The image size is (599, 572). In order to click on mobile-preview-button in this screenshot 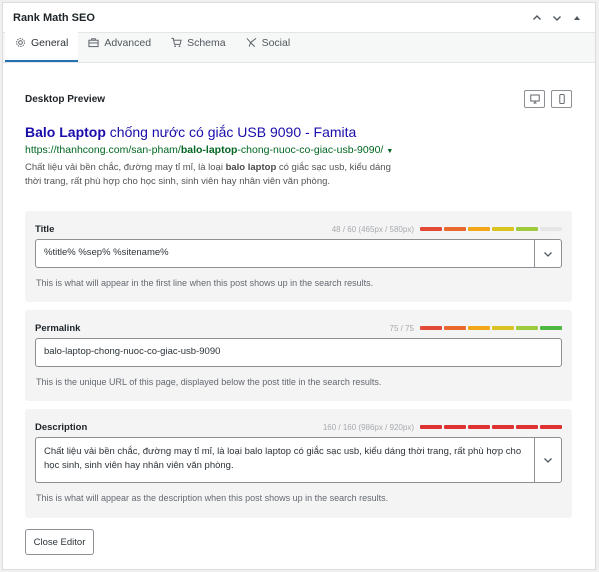, I will do `click(561, 99)`.